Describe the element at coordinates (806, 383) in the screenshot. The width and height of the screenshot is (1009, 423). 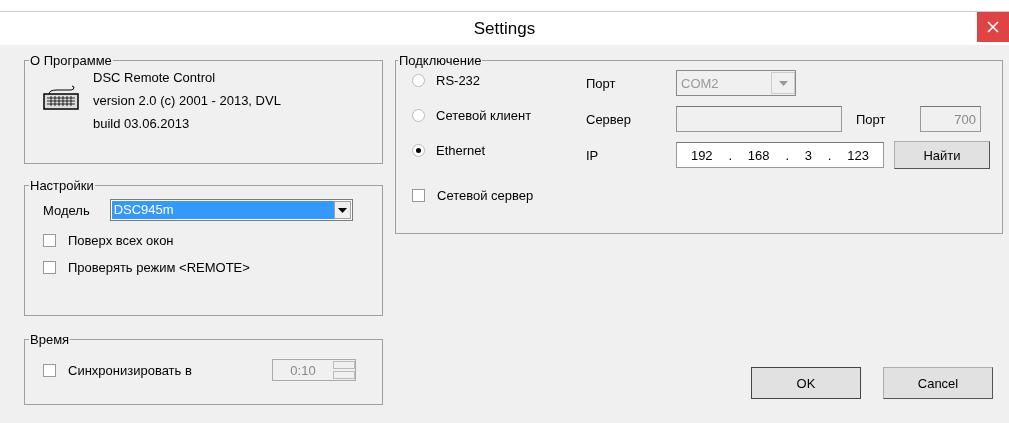
I see `ok-button: OK` at that location.